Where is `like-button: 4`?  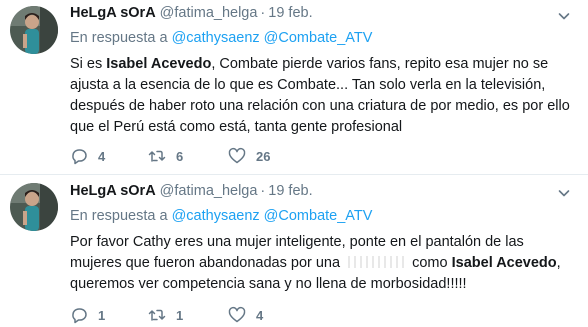
like-button: 4 is located at coordinates (245, 315).